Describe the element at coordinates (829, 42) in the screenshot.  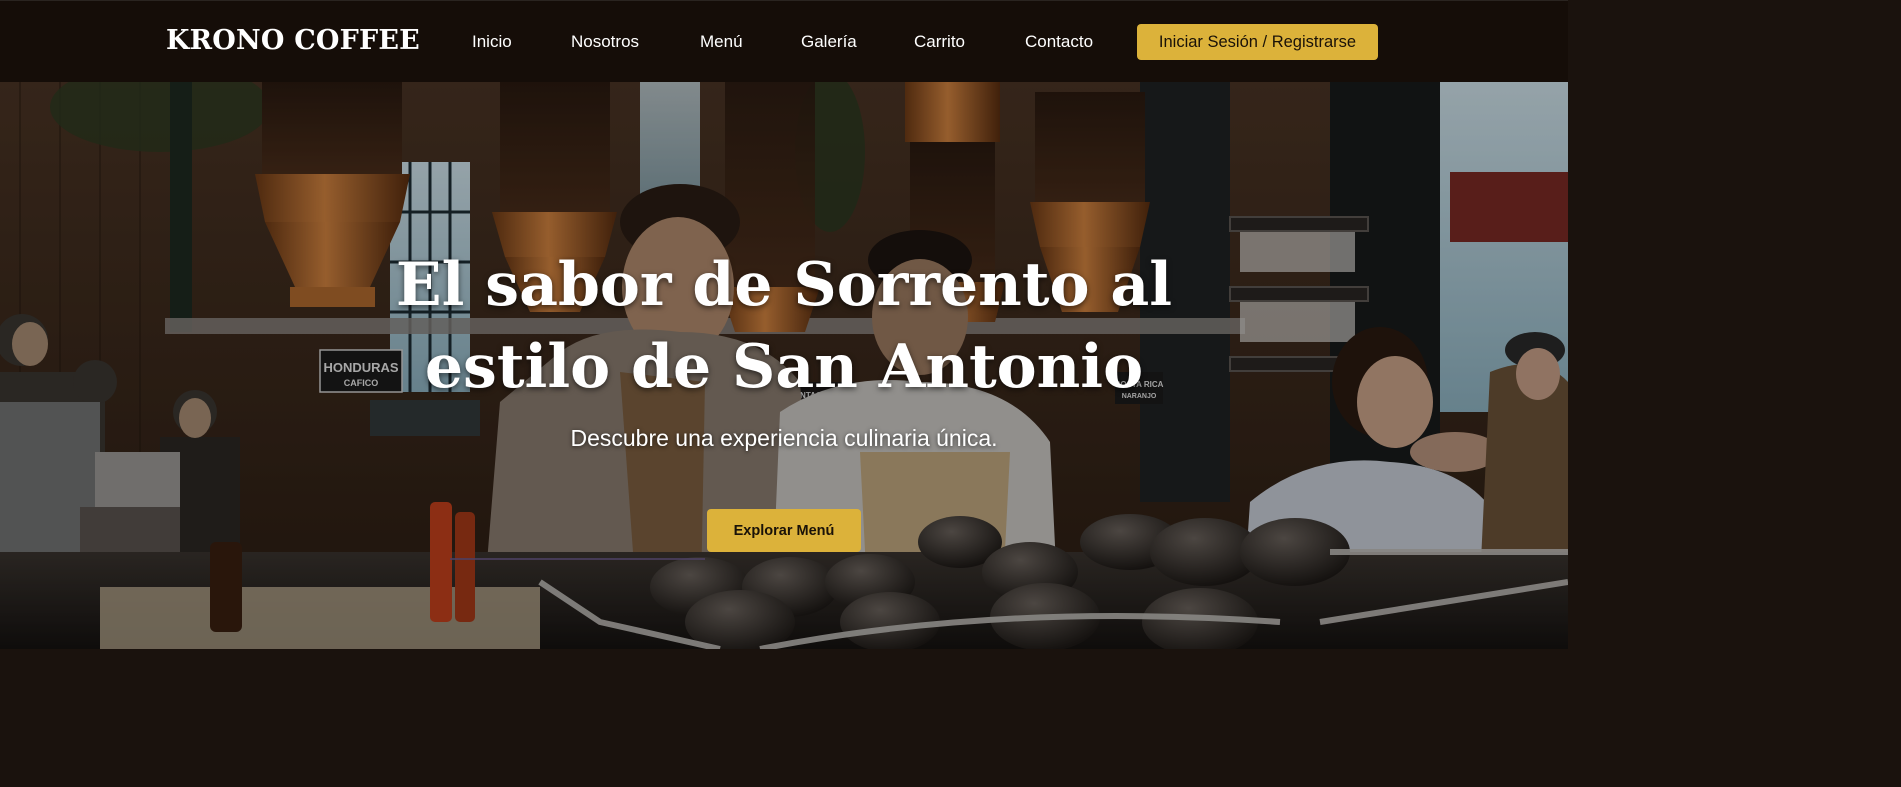
I see `nav-link-galeria: Galería` at that location.